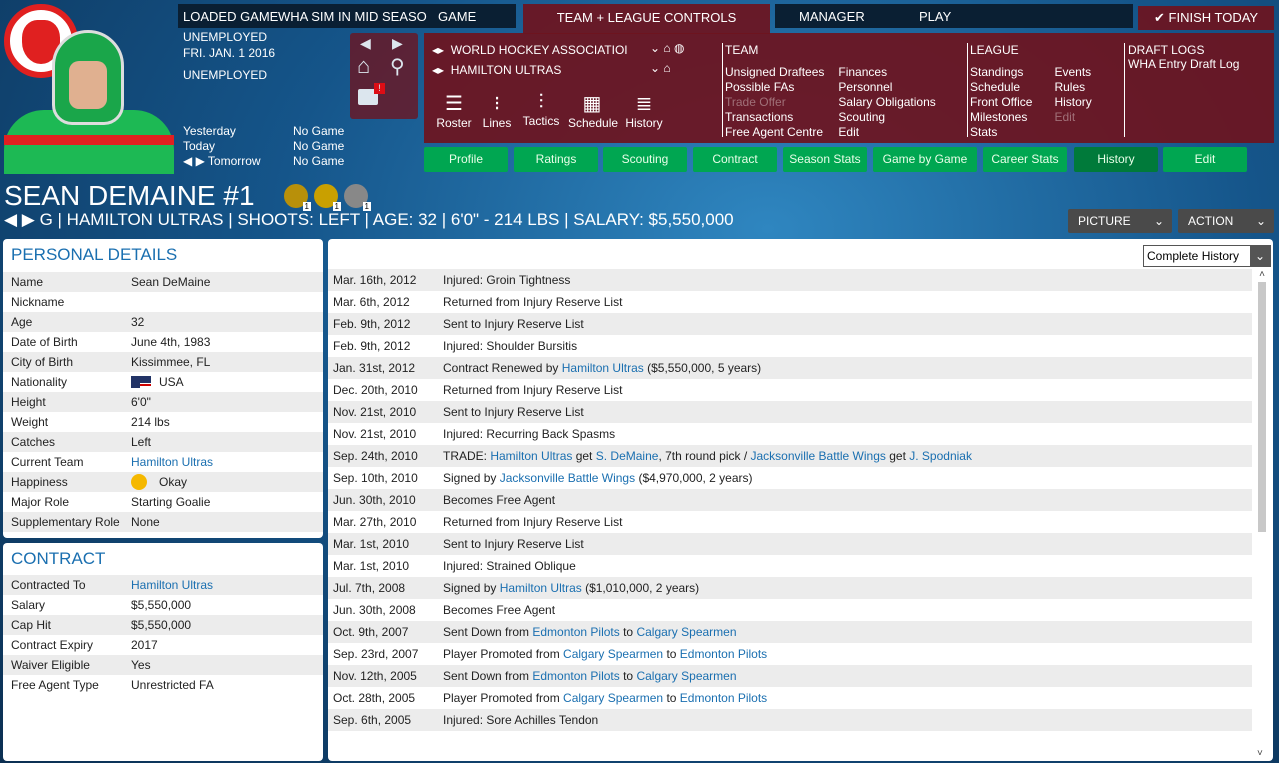 This screenshot has width=1279, height=763. I want to click on event-text: ($4,970,000, 2 years), so click(694, 478).